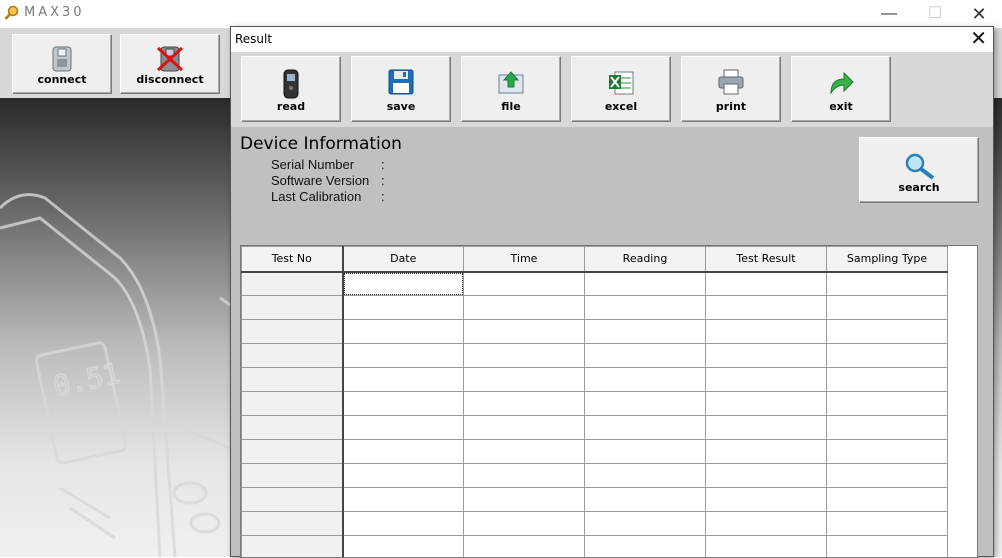  I want to click on col-header-time: Time, so click(524, 259).